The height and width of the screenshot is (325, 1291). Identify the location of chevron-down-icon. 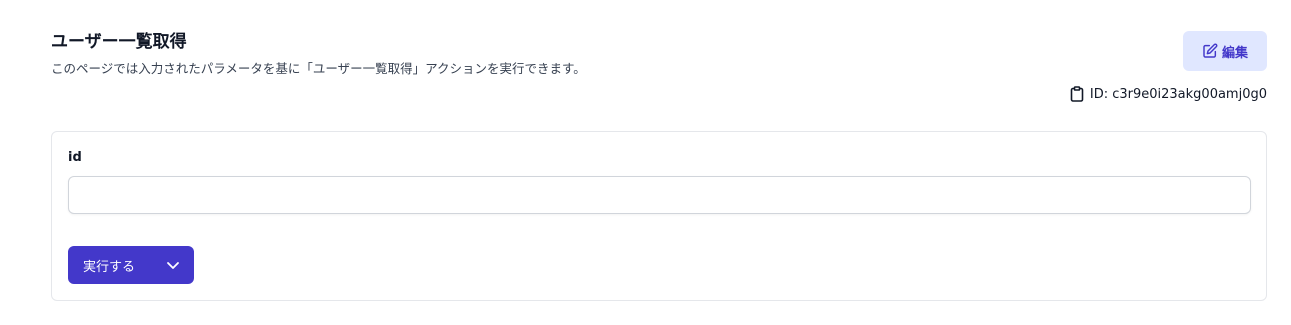
(173, 265).